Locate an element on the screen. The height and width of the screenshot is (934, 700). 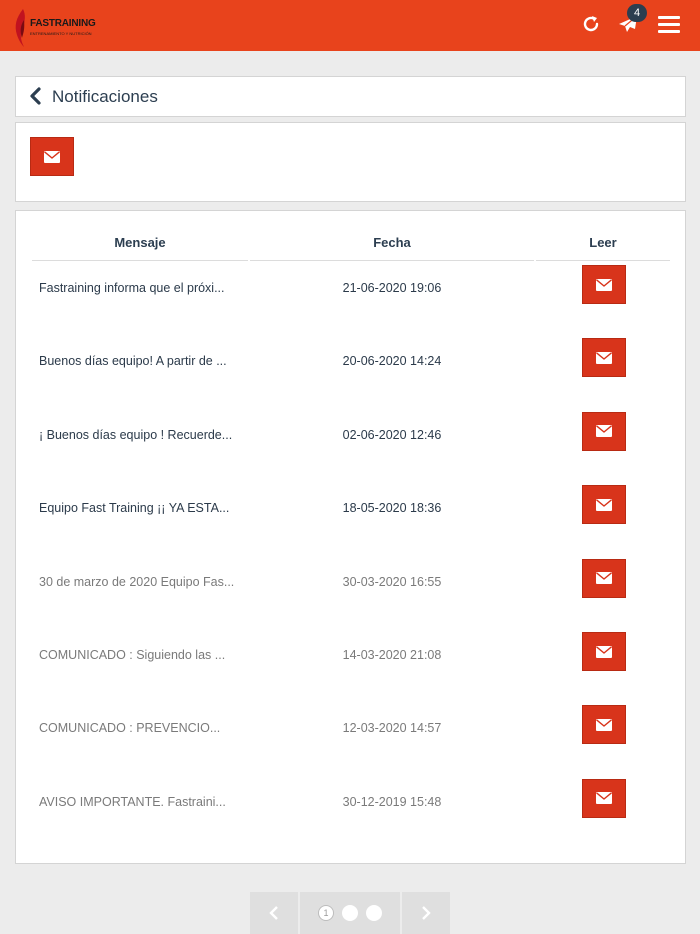
pagination-next-button is located at coordinates (426, 913).